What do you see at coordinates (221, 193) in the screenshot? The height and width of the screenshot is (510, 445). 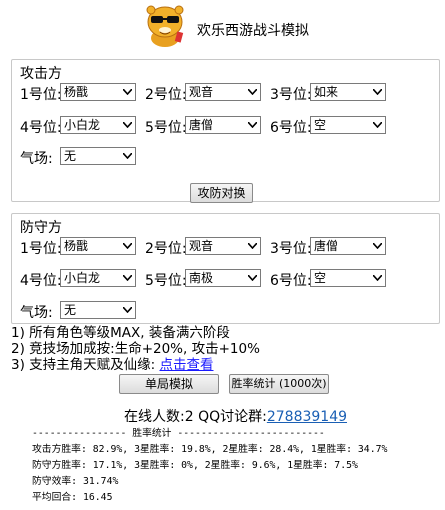 I see `swap-sides-button: 攻防对换` at bounding box center [221, 193].